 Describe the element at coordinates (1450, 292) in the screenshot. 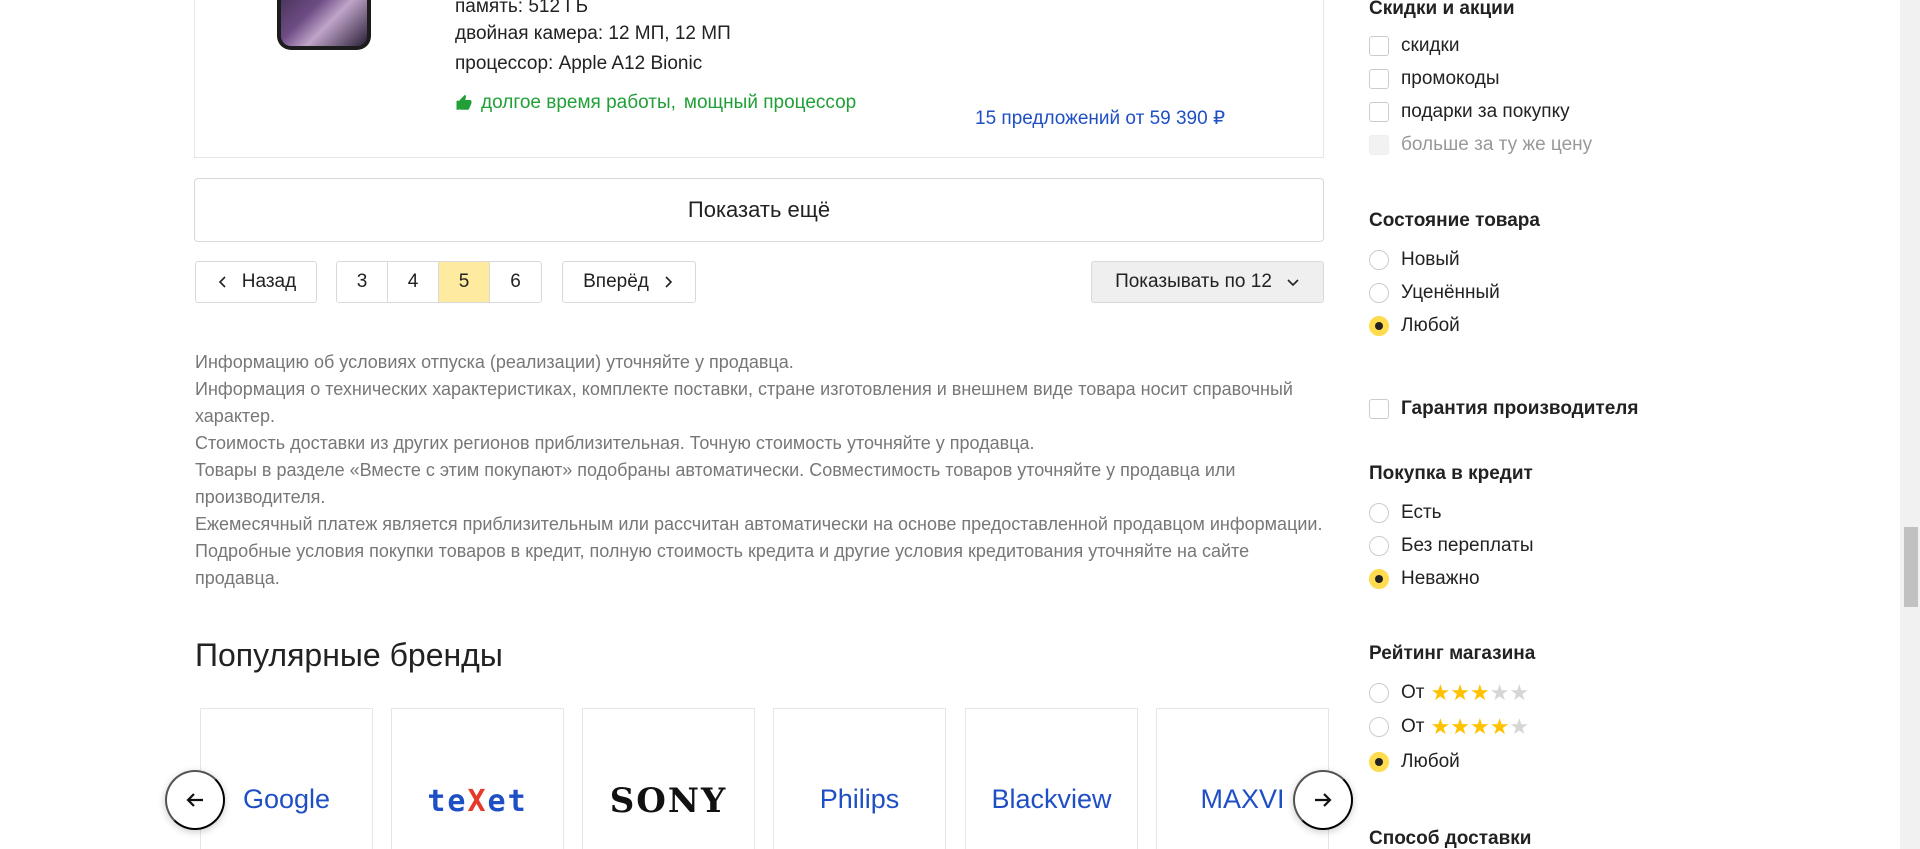

I see `option-label: Уценённый` at that location.